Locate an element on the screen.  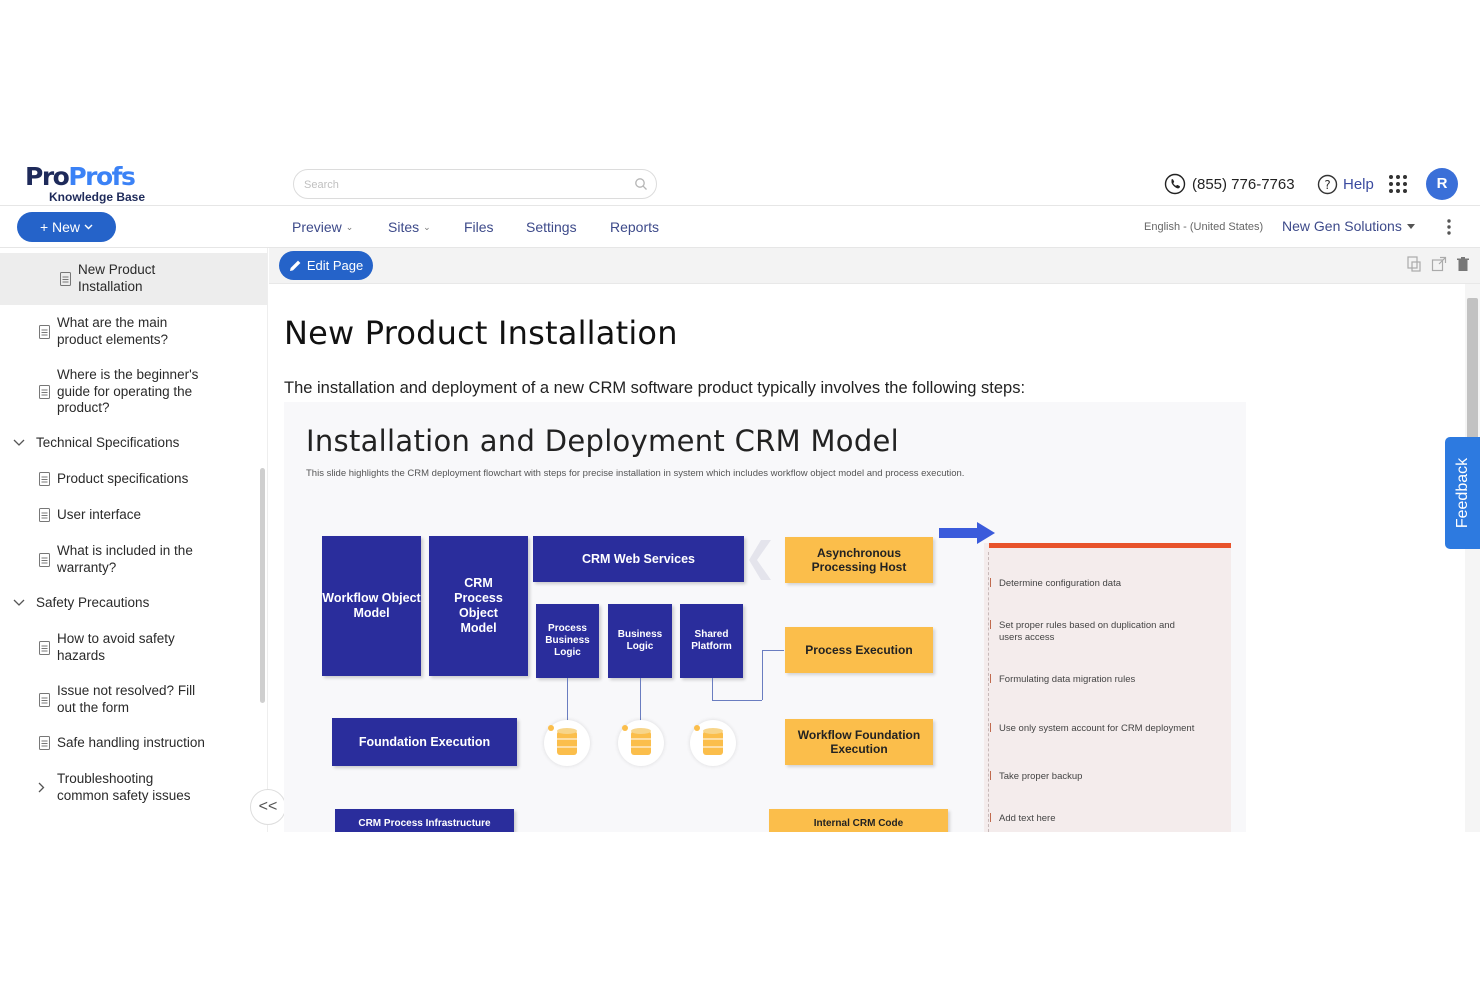
feedback-tab: Feedback is located at coordinates (1462, 493).